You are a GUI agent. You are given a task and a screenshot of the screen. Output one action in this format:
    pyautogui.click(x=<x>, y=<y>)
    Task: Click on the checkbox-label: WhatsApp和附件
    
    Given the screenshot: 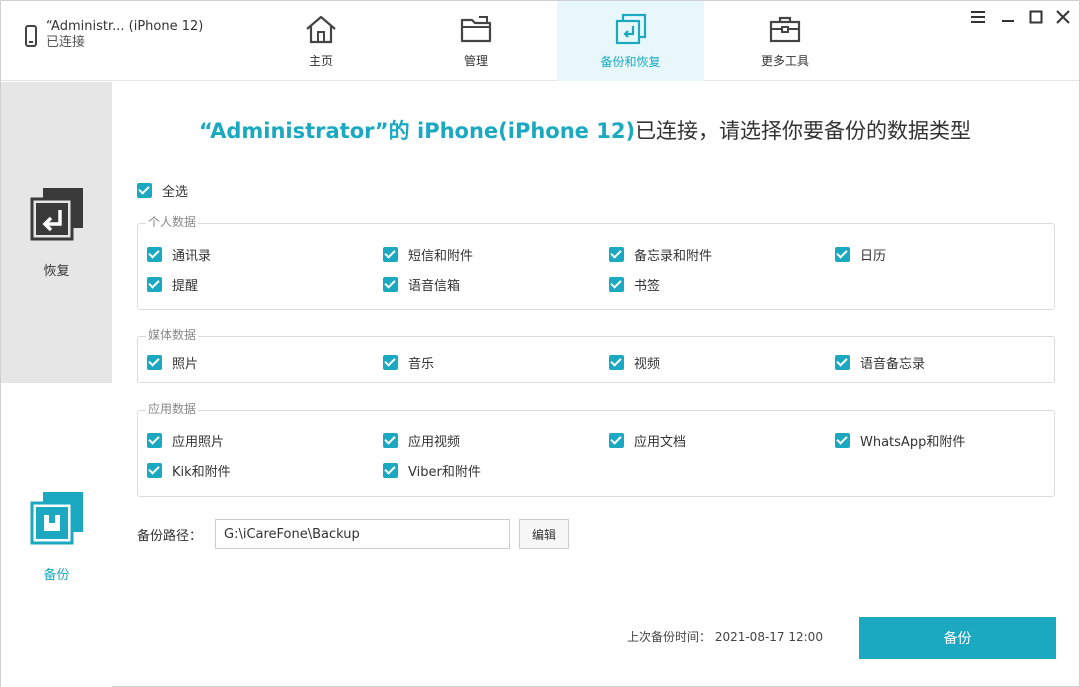 What is the action you would take?
    pyautogui.click(x=913, y=442)
    